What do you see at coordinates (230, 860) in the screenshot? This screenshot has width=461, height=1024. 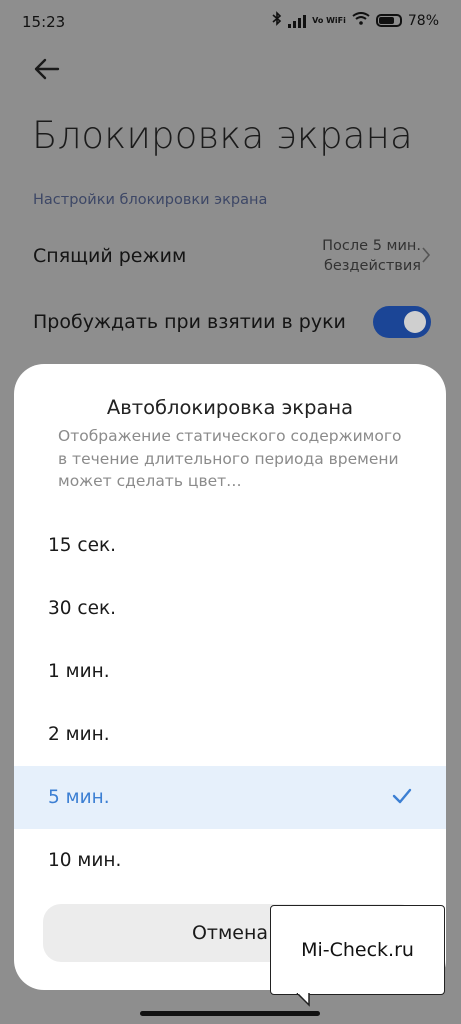 I see `option-10-min: 10 мин.` at bounding box center [230, 860].